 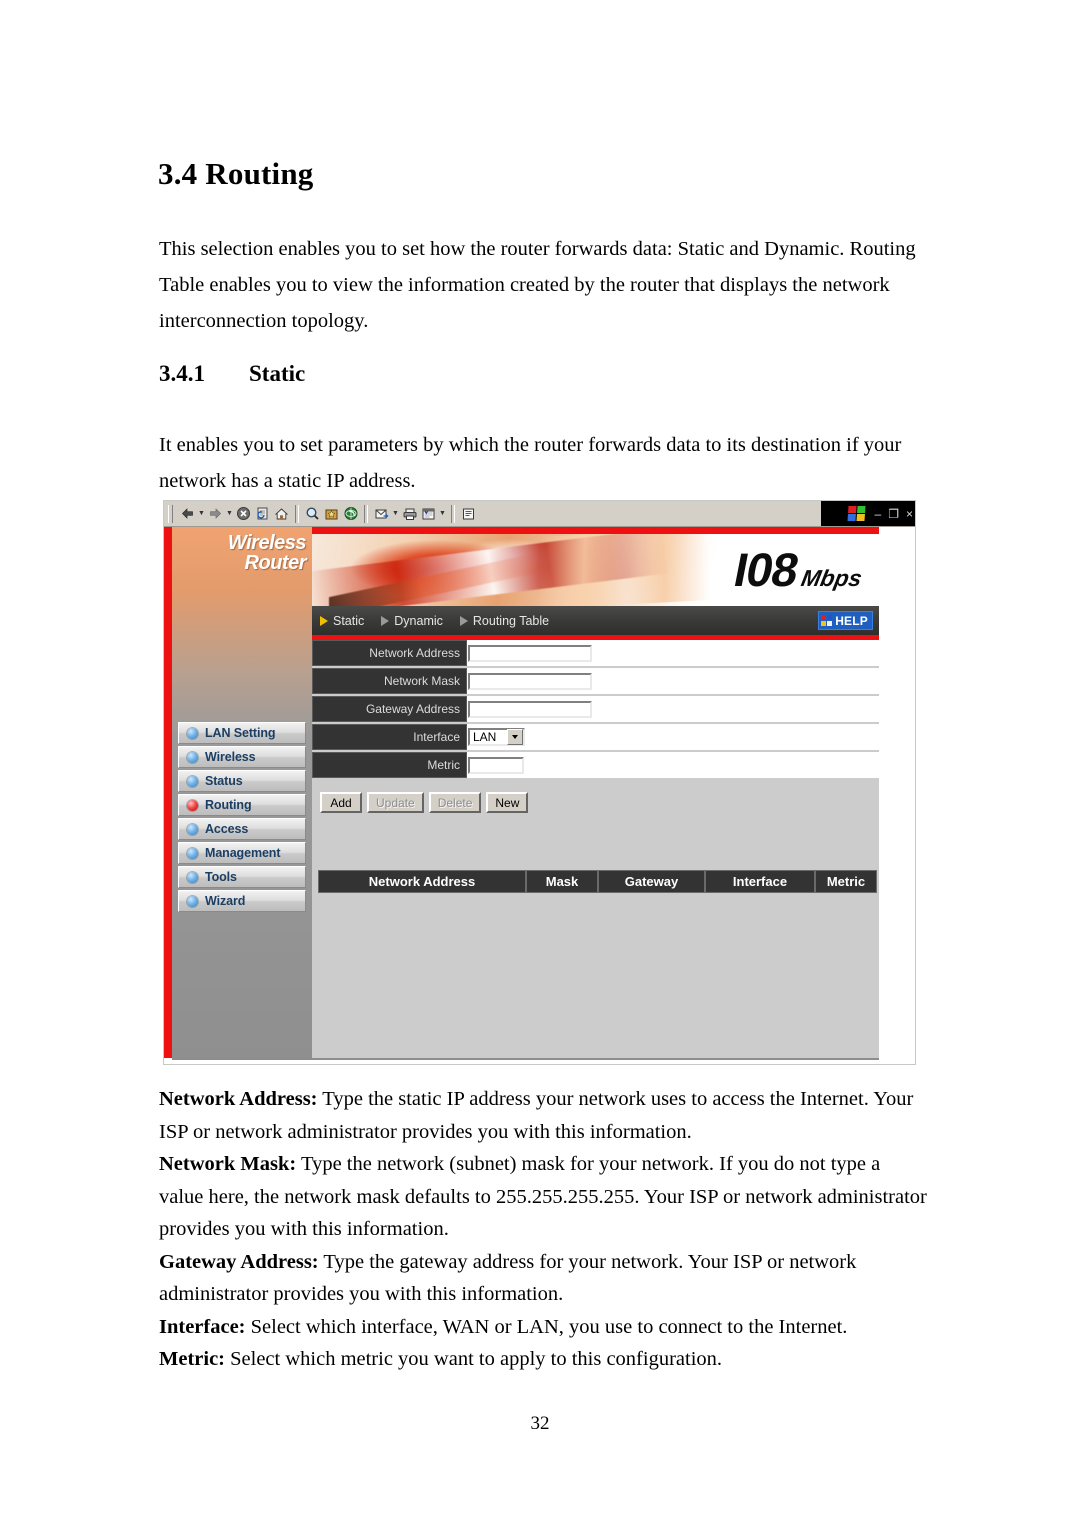 What do you see at coordinates (525, 1059) in the screenshot?
I see `bottom-edge-line` at bounding box center [525, 1059].